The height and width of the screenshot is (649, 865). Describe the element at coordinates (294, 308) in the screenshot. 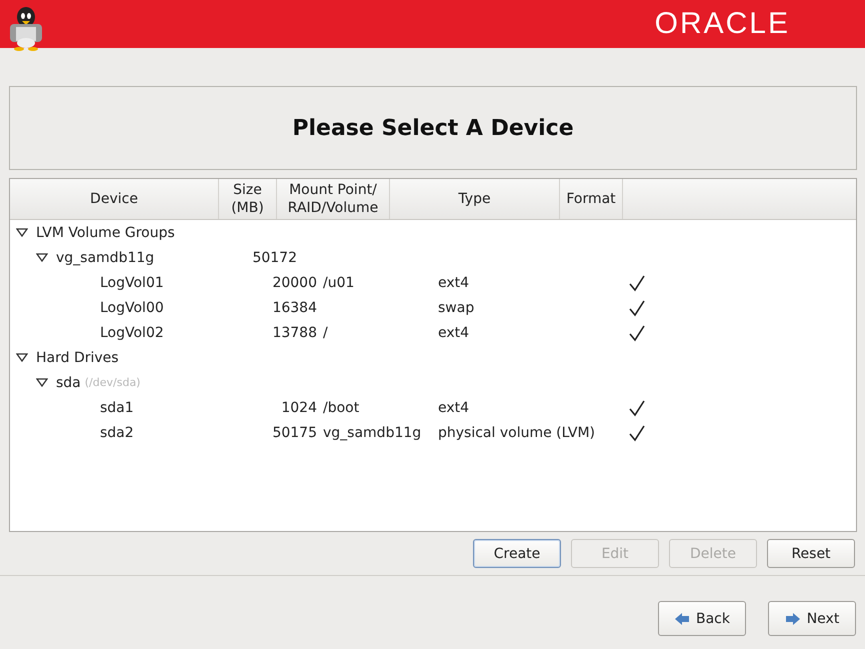

I see `size-cell: 16384` at that location.